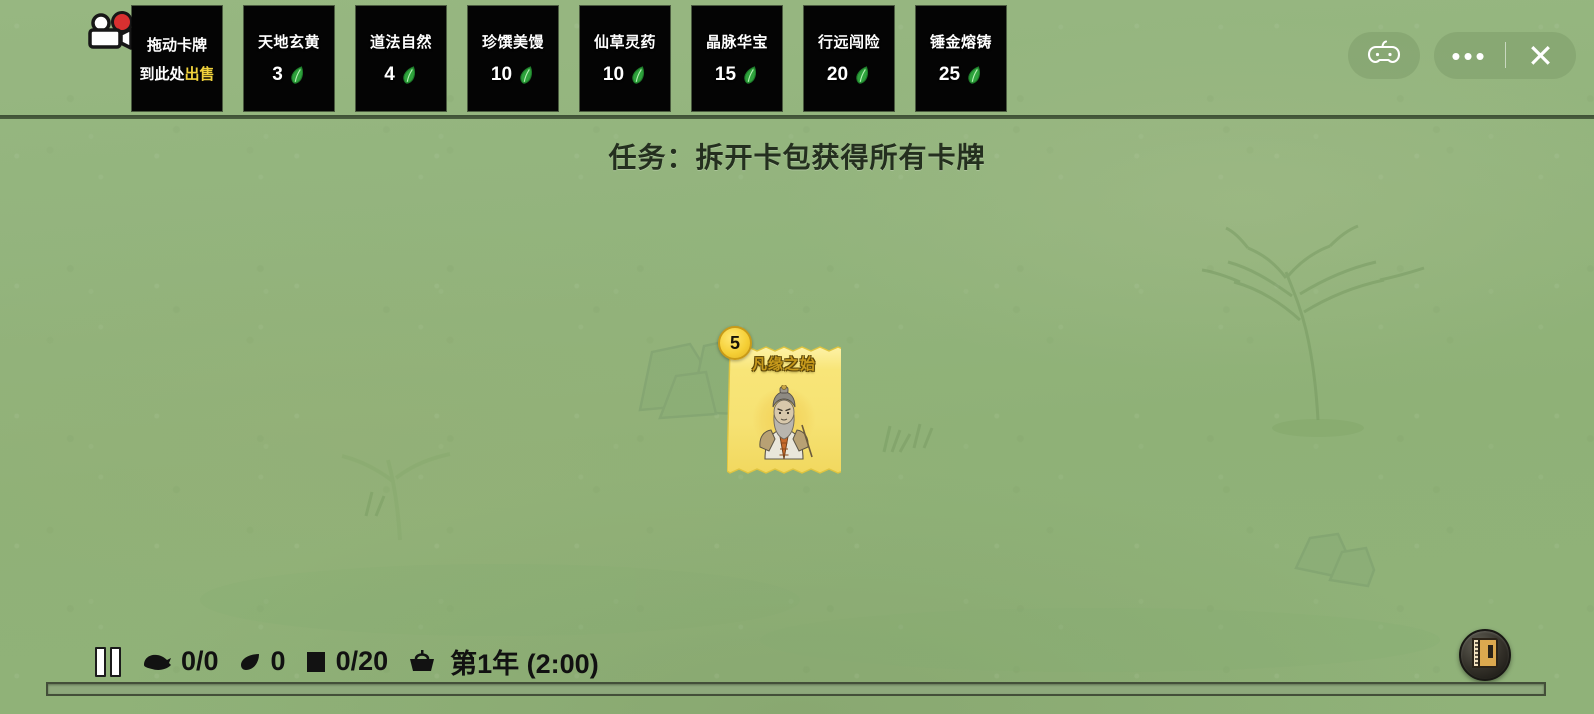  I want to click on close-icon: ✕, so click(1540, 55).